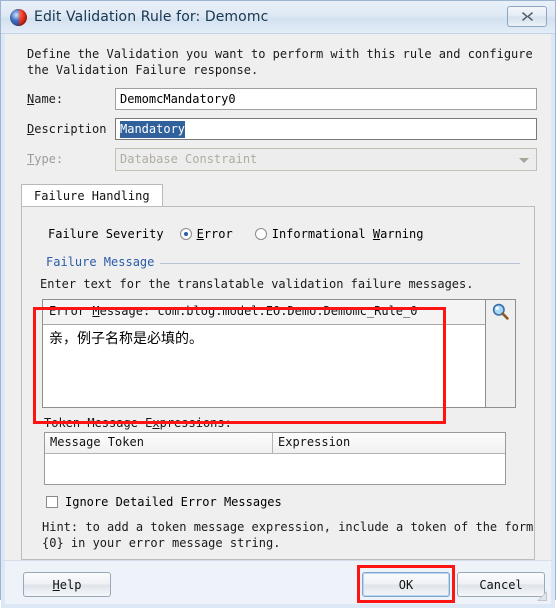 The image size is (556, 608). Describe the element at coordinates (284, 502) in the screenshot. I see `ignore-detailed-errors-row: Ignore Detailed Error Messages` at that location.